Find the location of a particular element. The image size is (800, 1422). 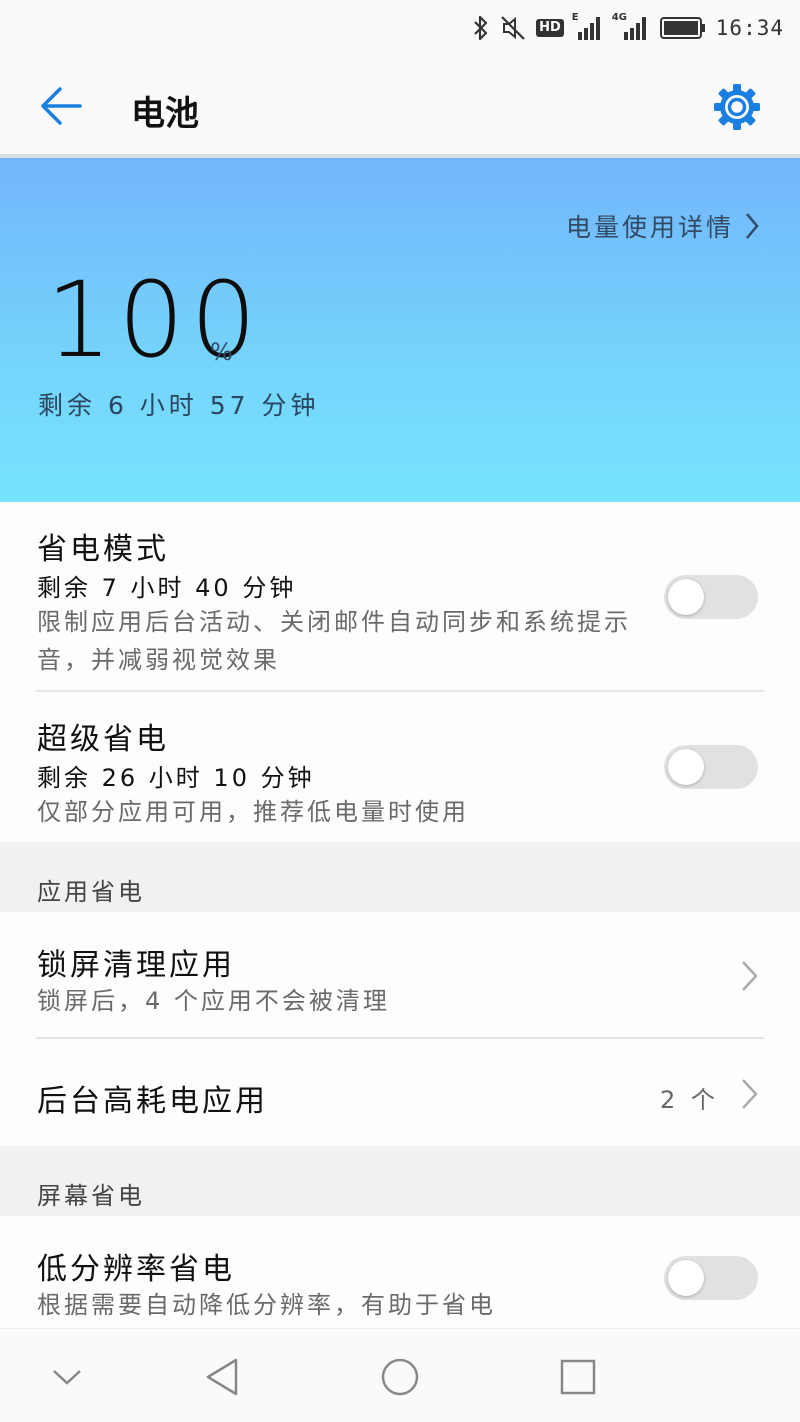

triangle-back-icon is located at coordinates (222, 1377).